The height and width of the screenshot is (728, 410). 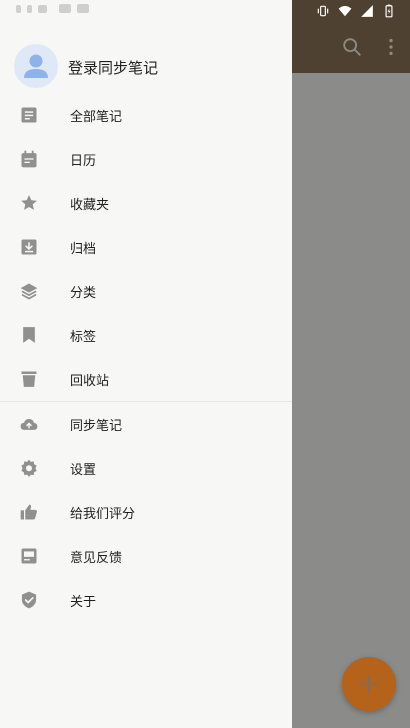 What do you see at coordinates (29, 335) in the screenshot?
I see `bookmark-icon` at bounding box center [29, 335].